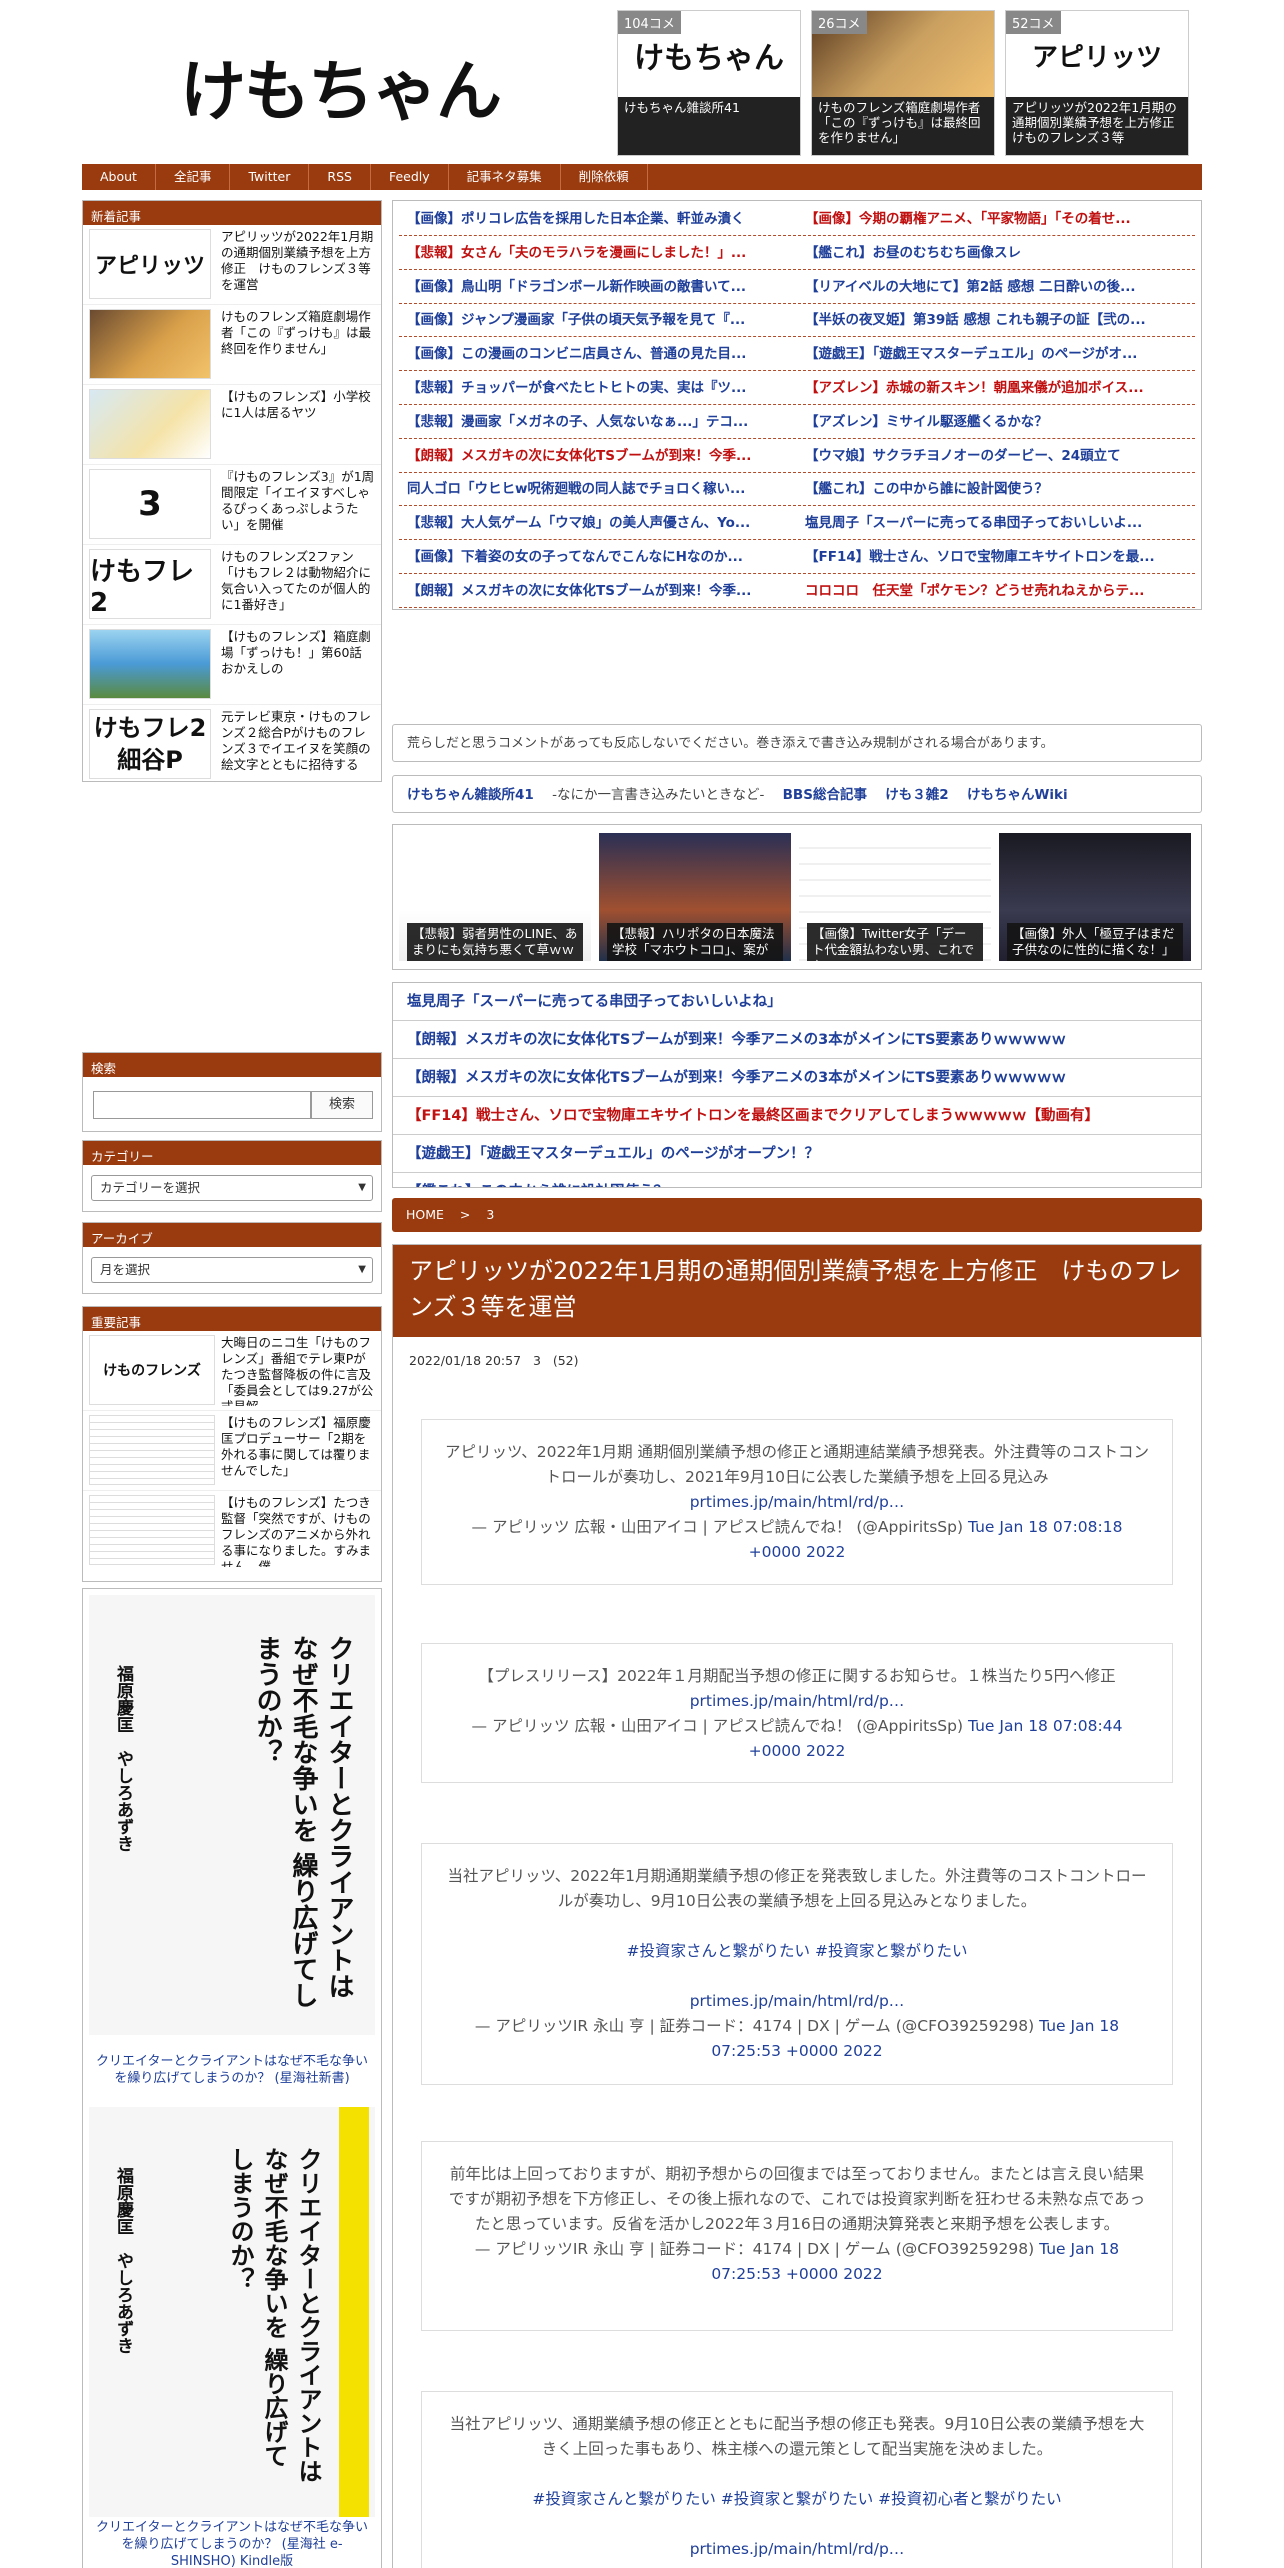 This screenshot has height=2568, width=1284. What do you see at coordinates (270, 177) in the screenshot?
I see `nav-twitter: Twitter` at bounding box center [270, 177].